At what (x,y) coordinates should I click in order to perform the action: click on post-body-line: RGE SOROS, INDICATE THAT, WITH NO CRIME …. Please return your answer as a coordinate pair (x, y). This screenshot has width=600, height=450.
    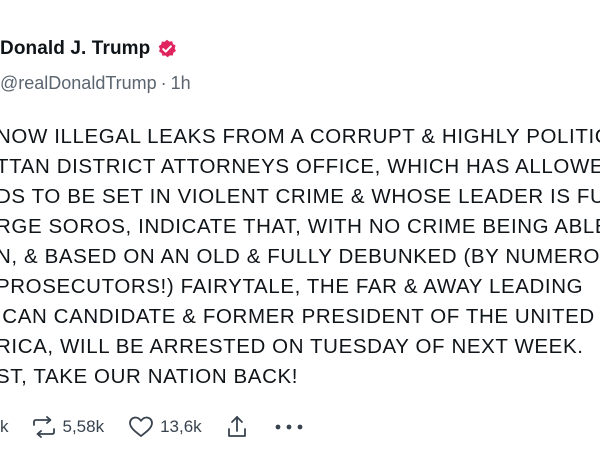
    Looking at the image, I should click on (300, 226).